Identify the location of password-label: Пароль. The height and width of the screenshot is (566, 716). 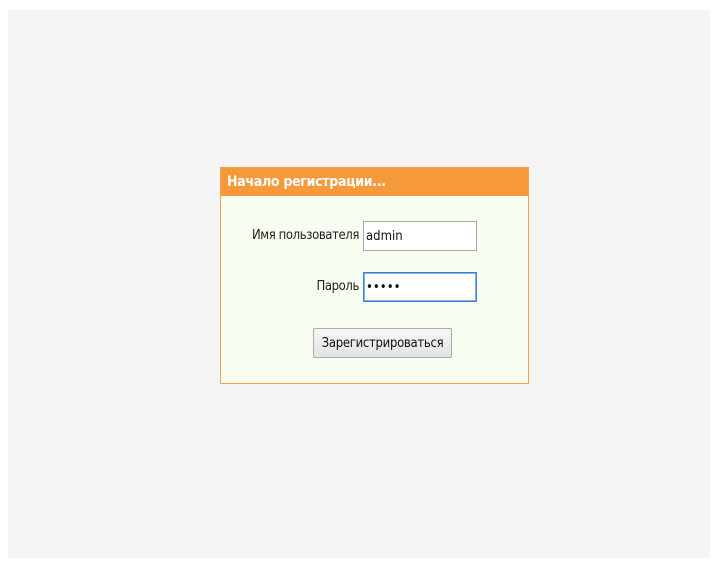
(337, 286).